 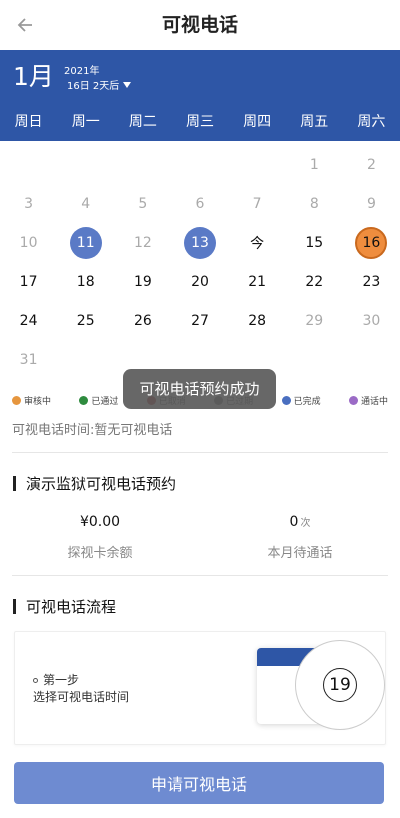 I want to click on calendar-day-number: 19, so click(x=142, y=281).